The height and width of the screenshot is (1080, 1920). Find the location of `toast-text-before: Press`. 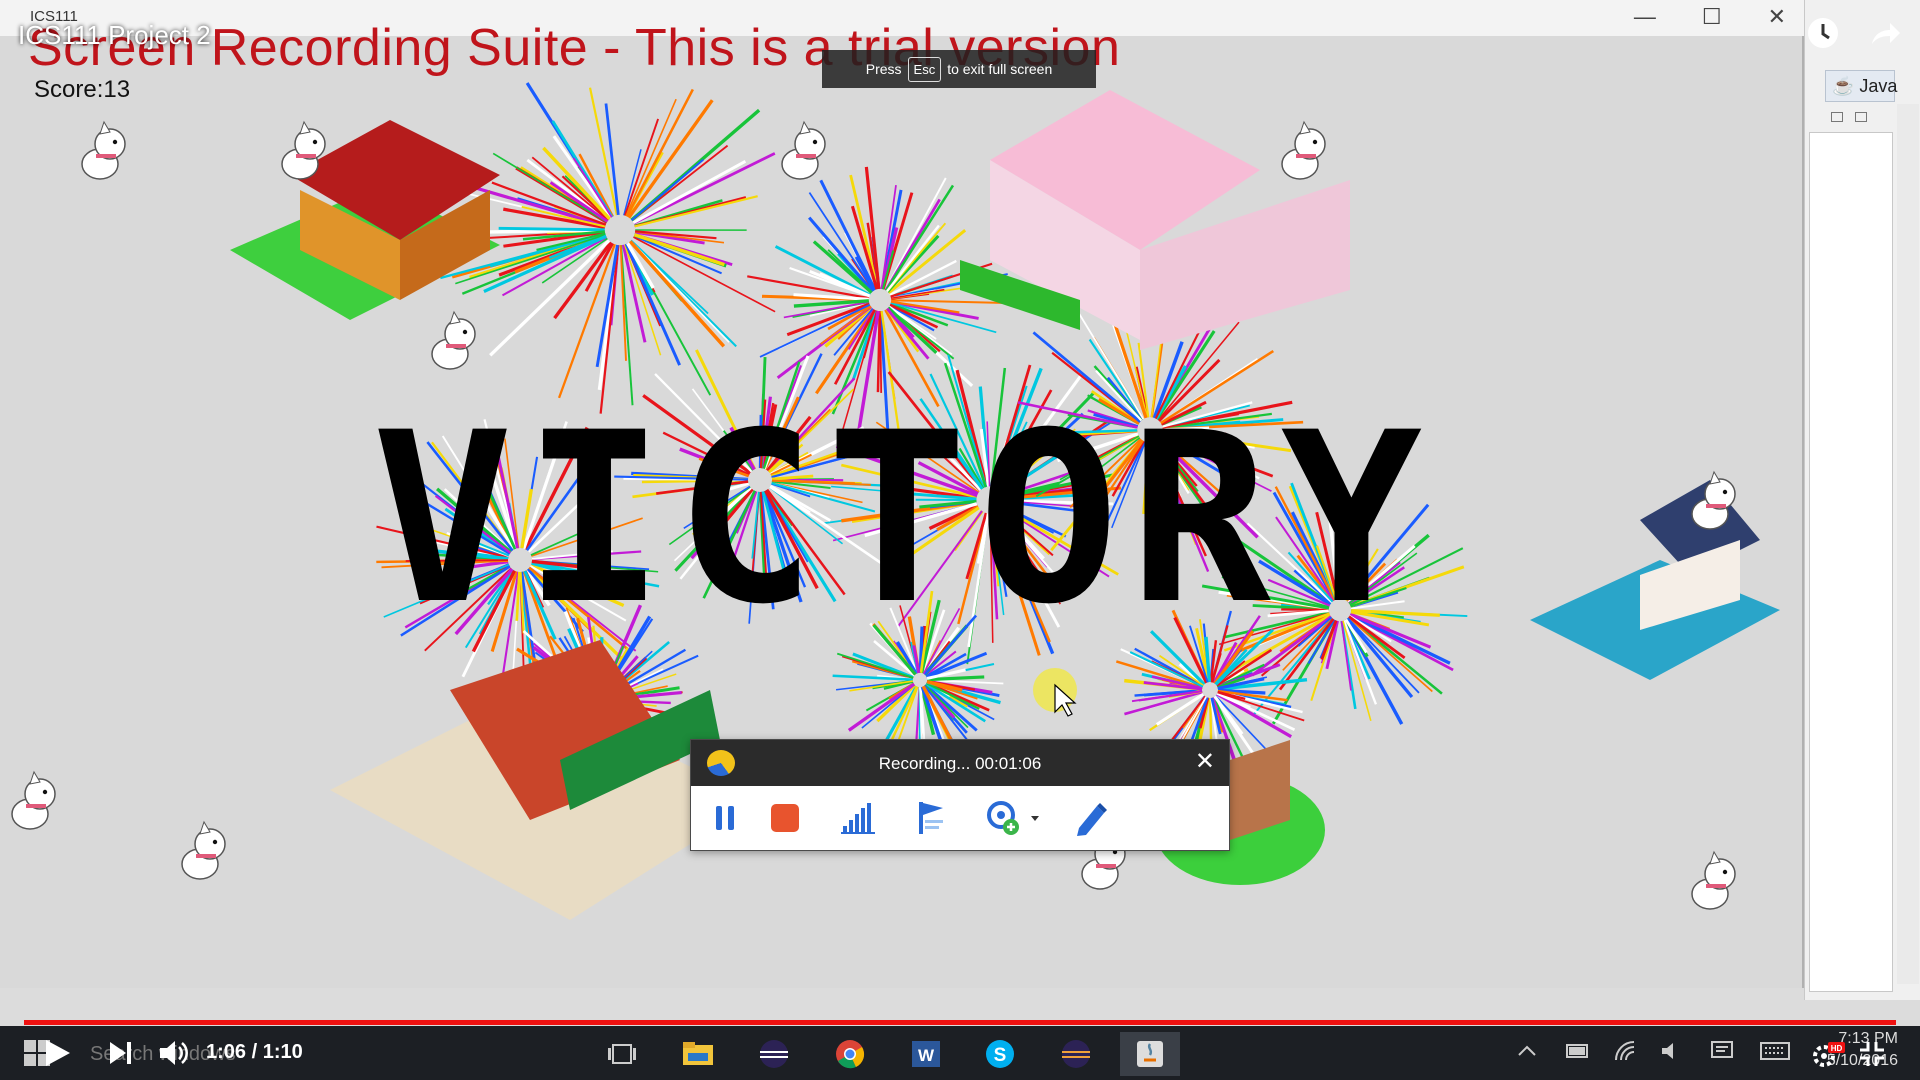

toast-text-before: Press is located at coordinates (883, 69).